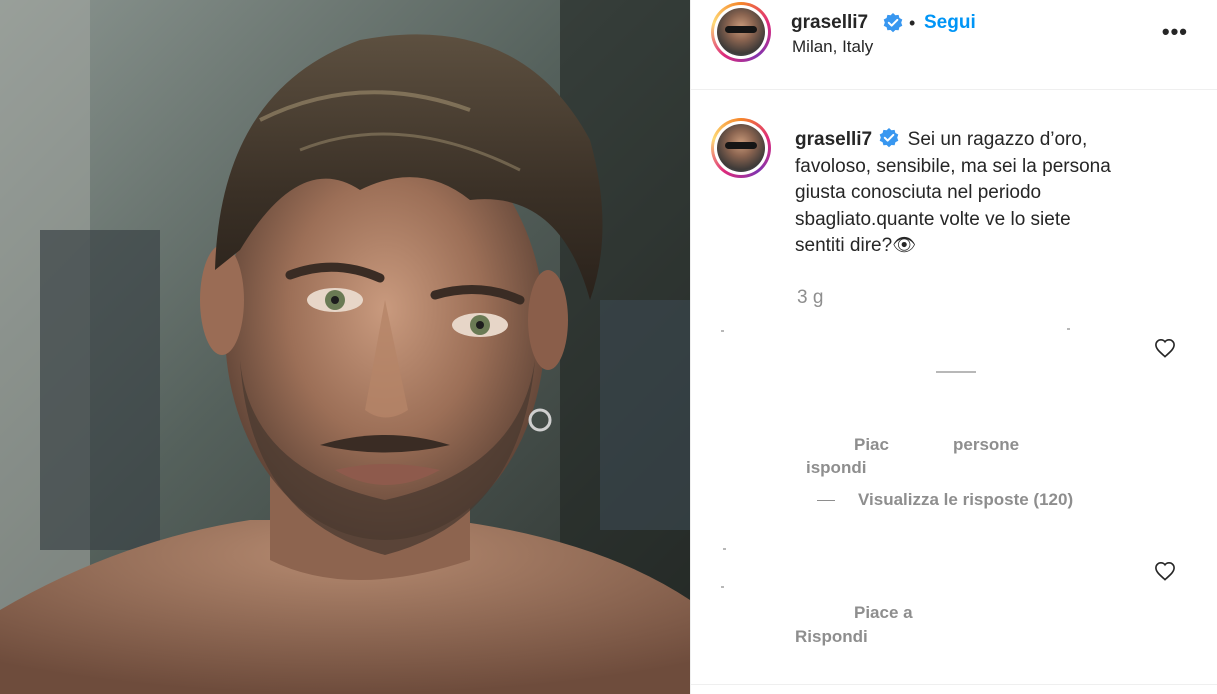  Describe the element at coordinates (953, 166) in the screenshot. I see `caption-line-2: favoloso, sensibile, ma sei la persona` at that location.